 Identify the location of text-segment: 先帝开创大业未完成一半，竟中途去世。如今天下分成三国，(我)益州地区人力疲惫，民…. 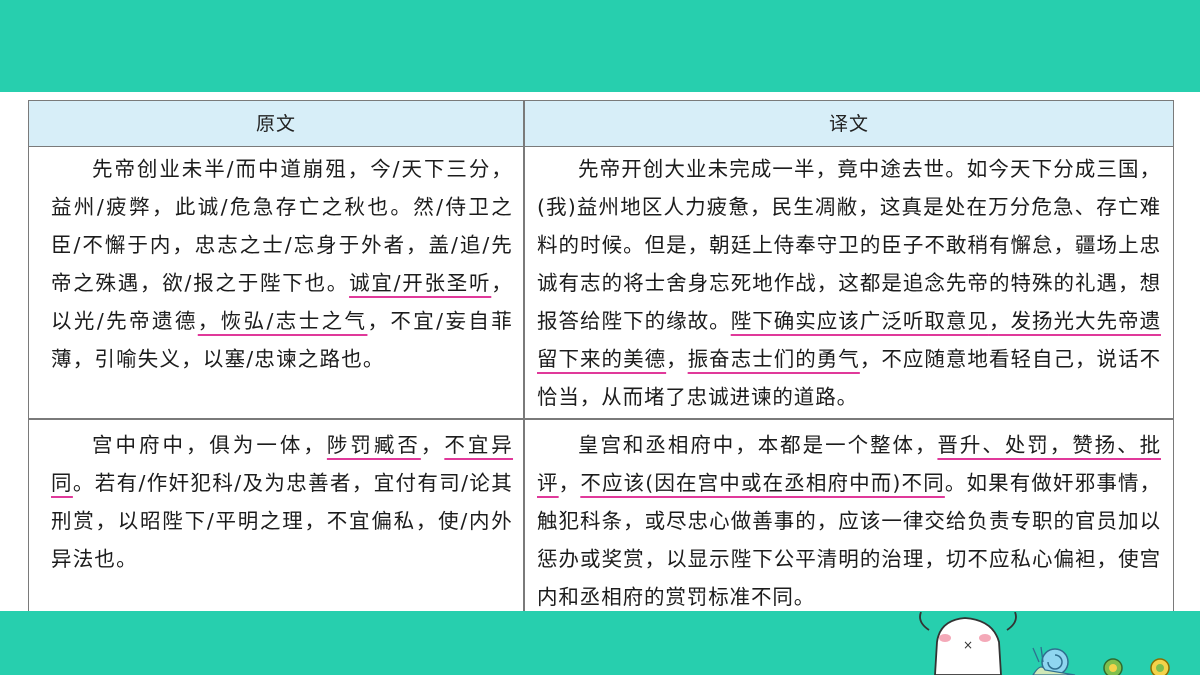
(849, 245).